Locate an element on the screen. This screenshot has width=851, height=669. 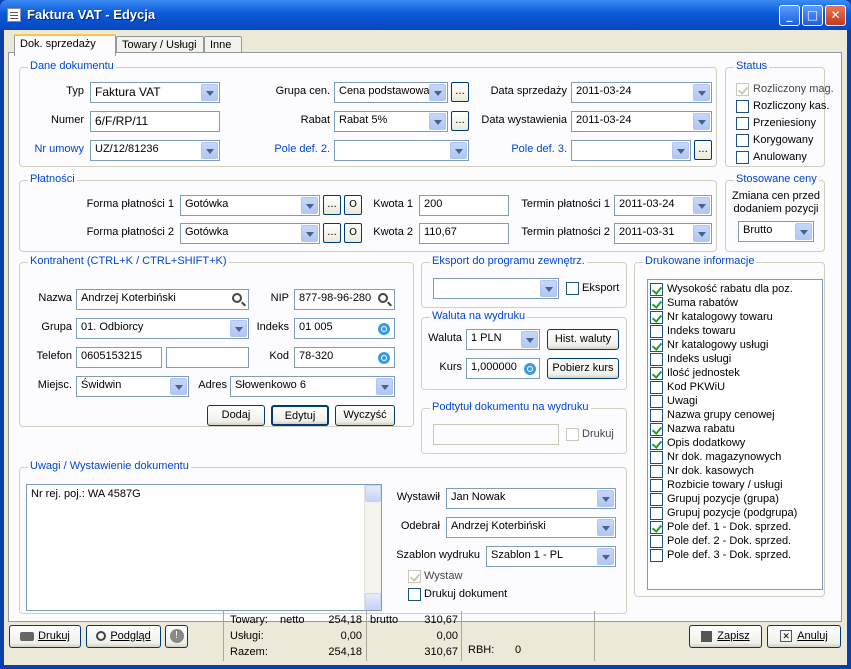
eksport-select is located at coordinates (496, 288).